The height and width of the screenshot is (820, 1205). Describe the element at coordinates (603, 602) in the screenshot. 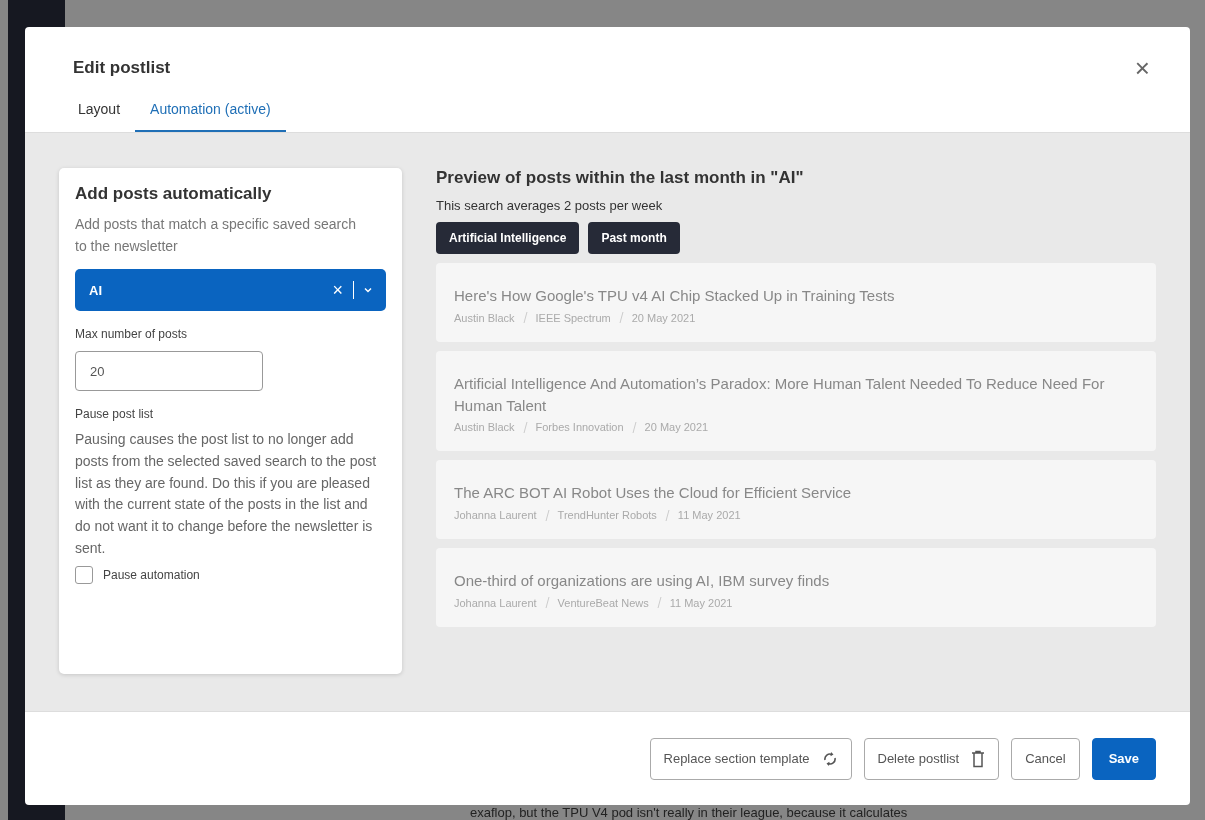

I see `post-source: VentureBeat News` at that location.